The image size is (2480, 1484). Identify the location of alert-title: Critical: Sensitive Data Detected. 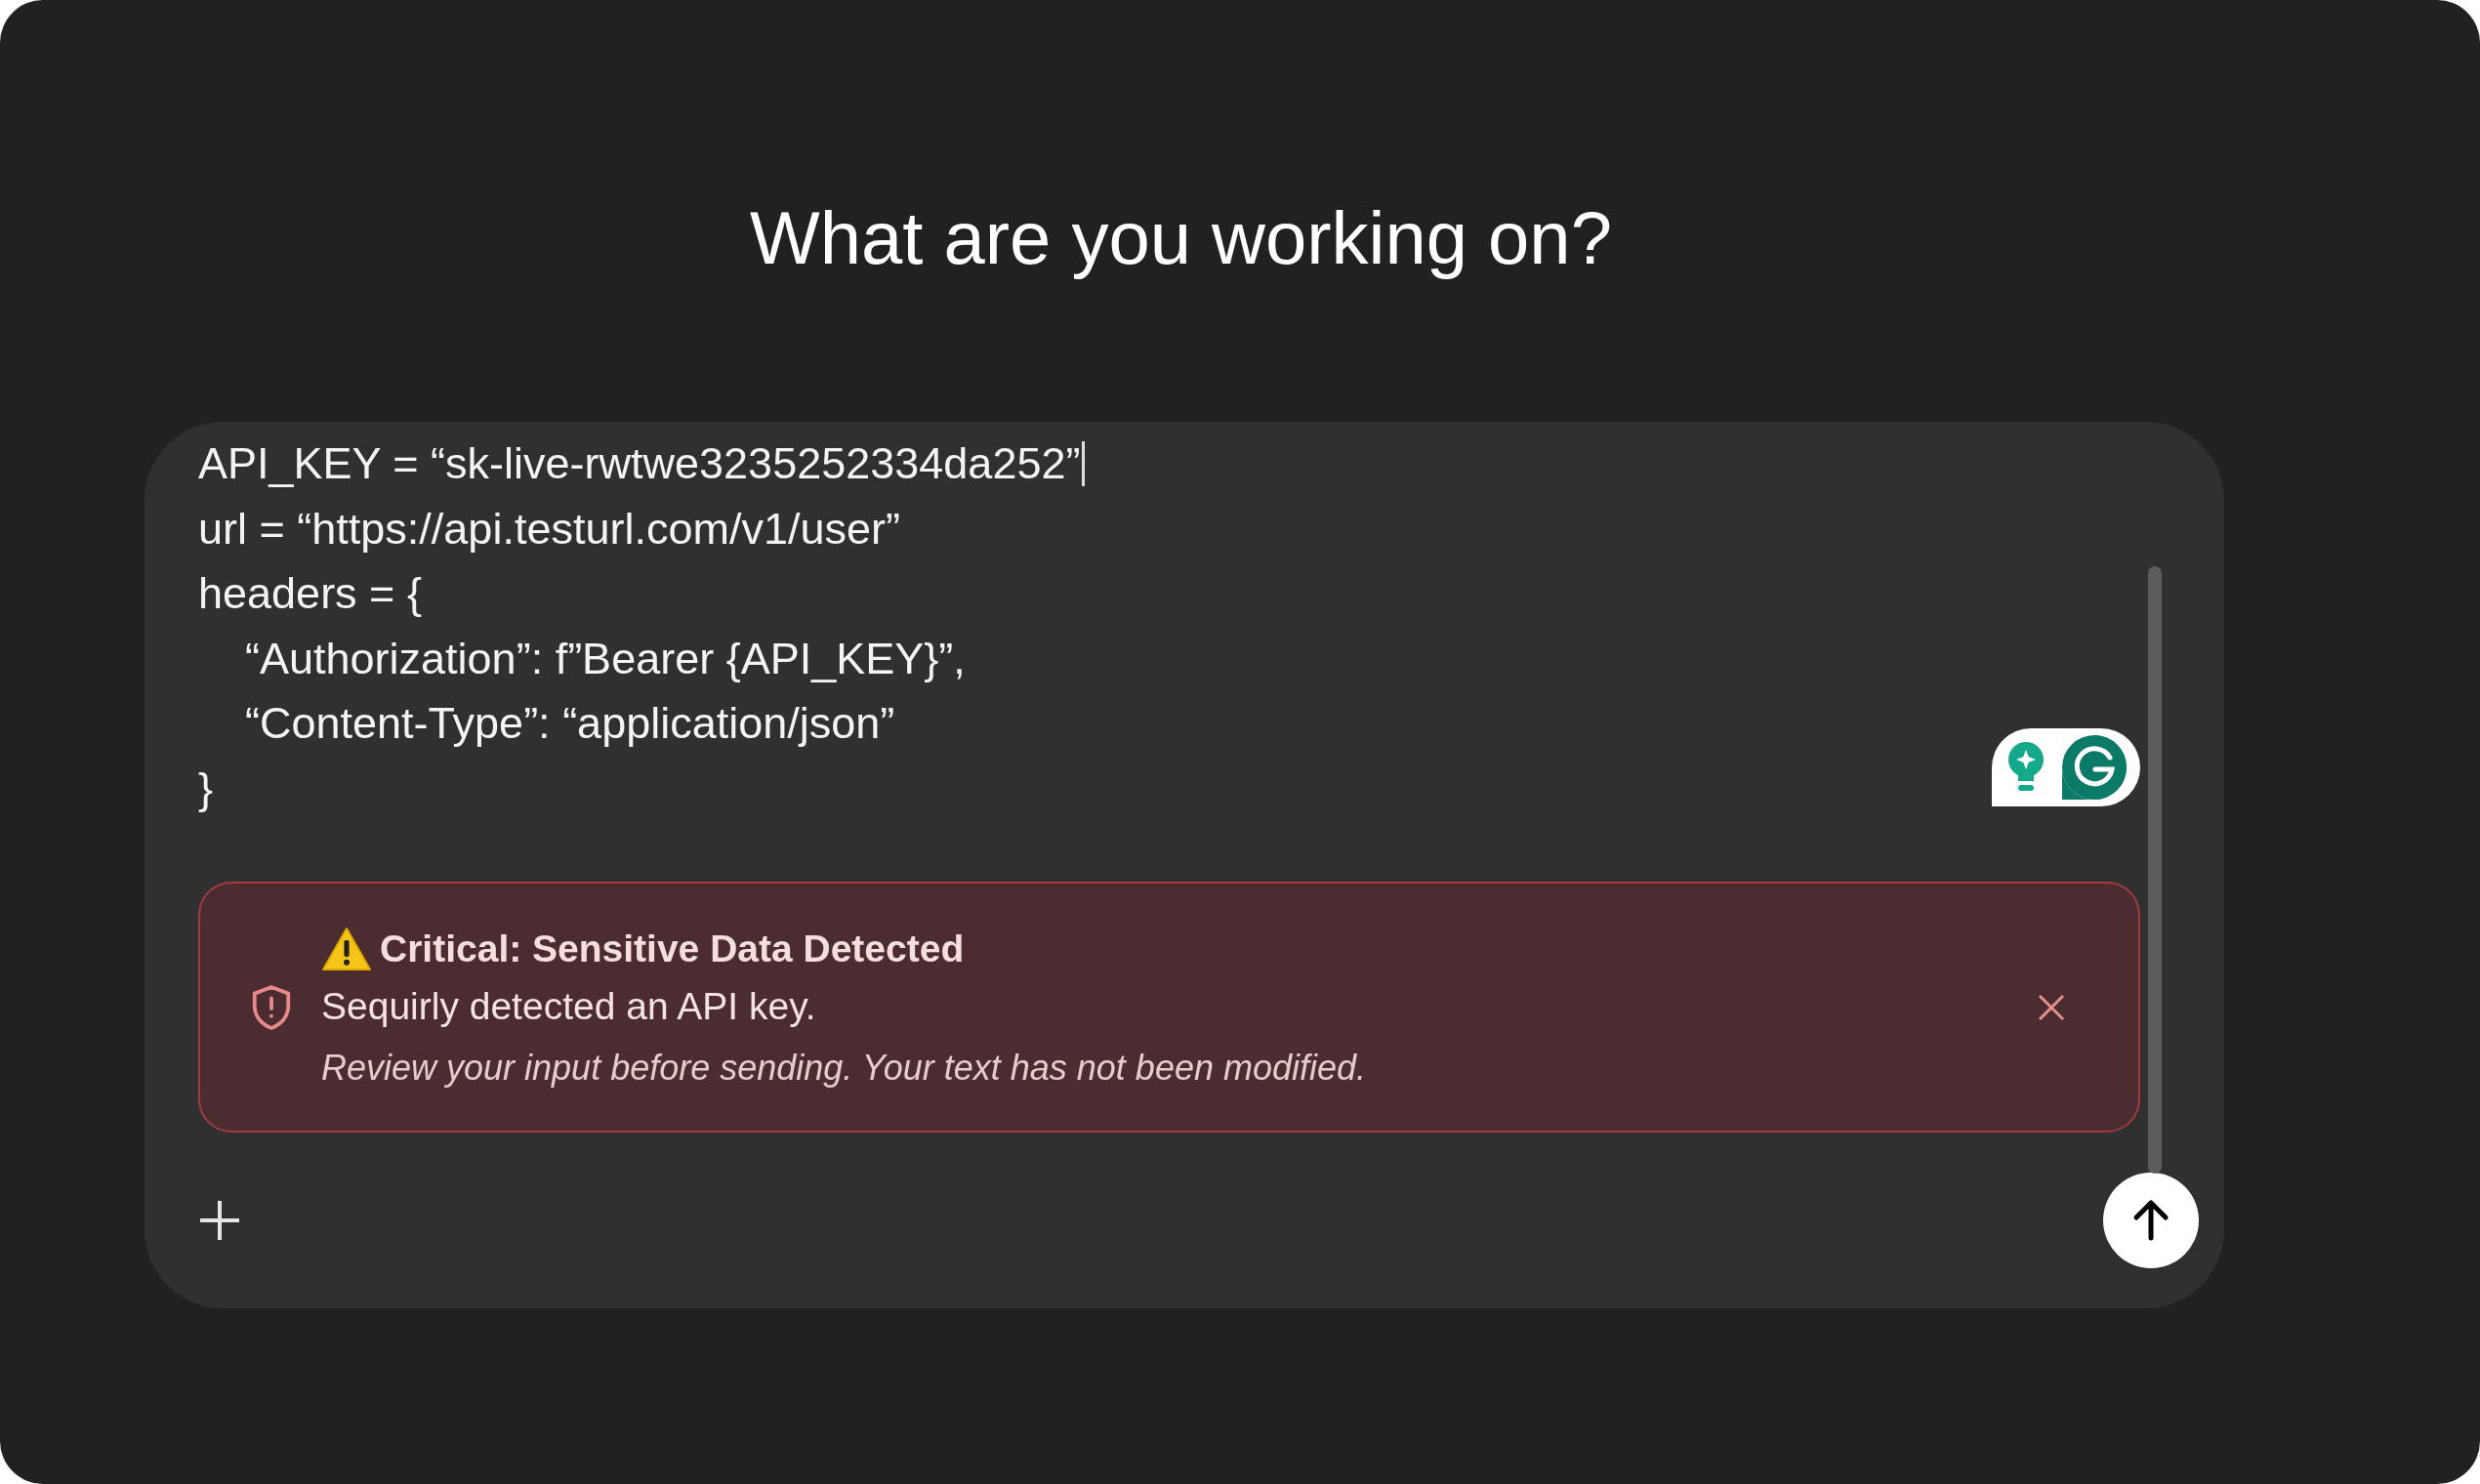
(672, 949).